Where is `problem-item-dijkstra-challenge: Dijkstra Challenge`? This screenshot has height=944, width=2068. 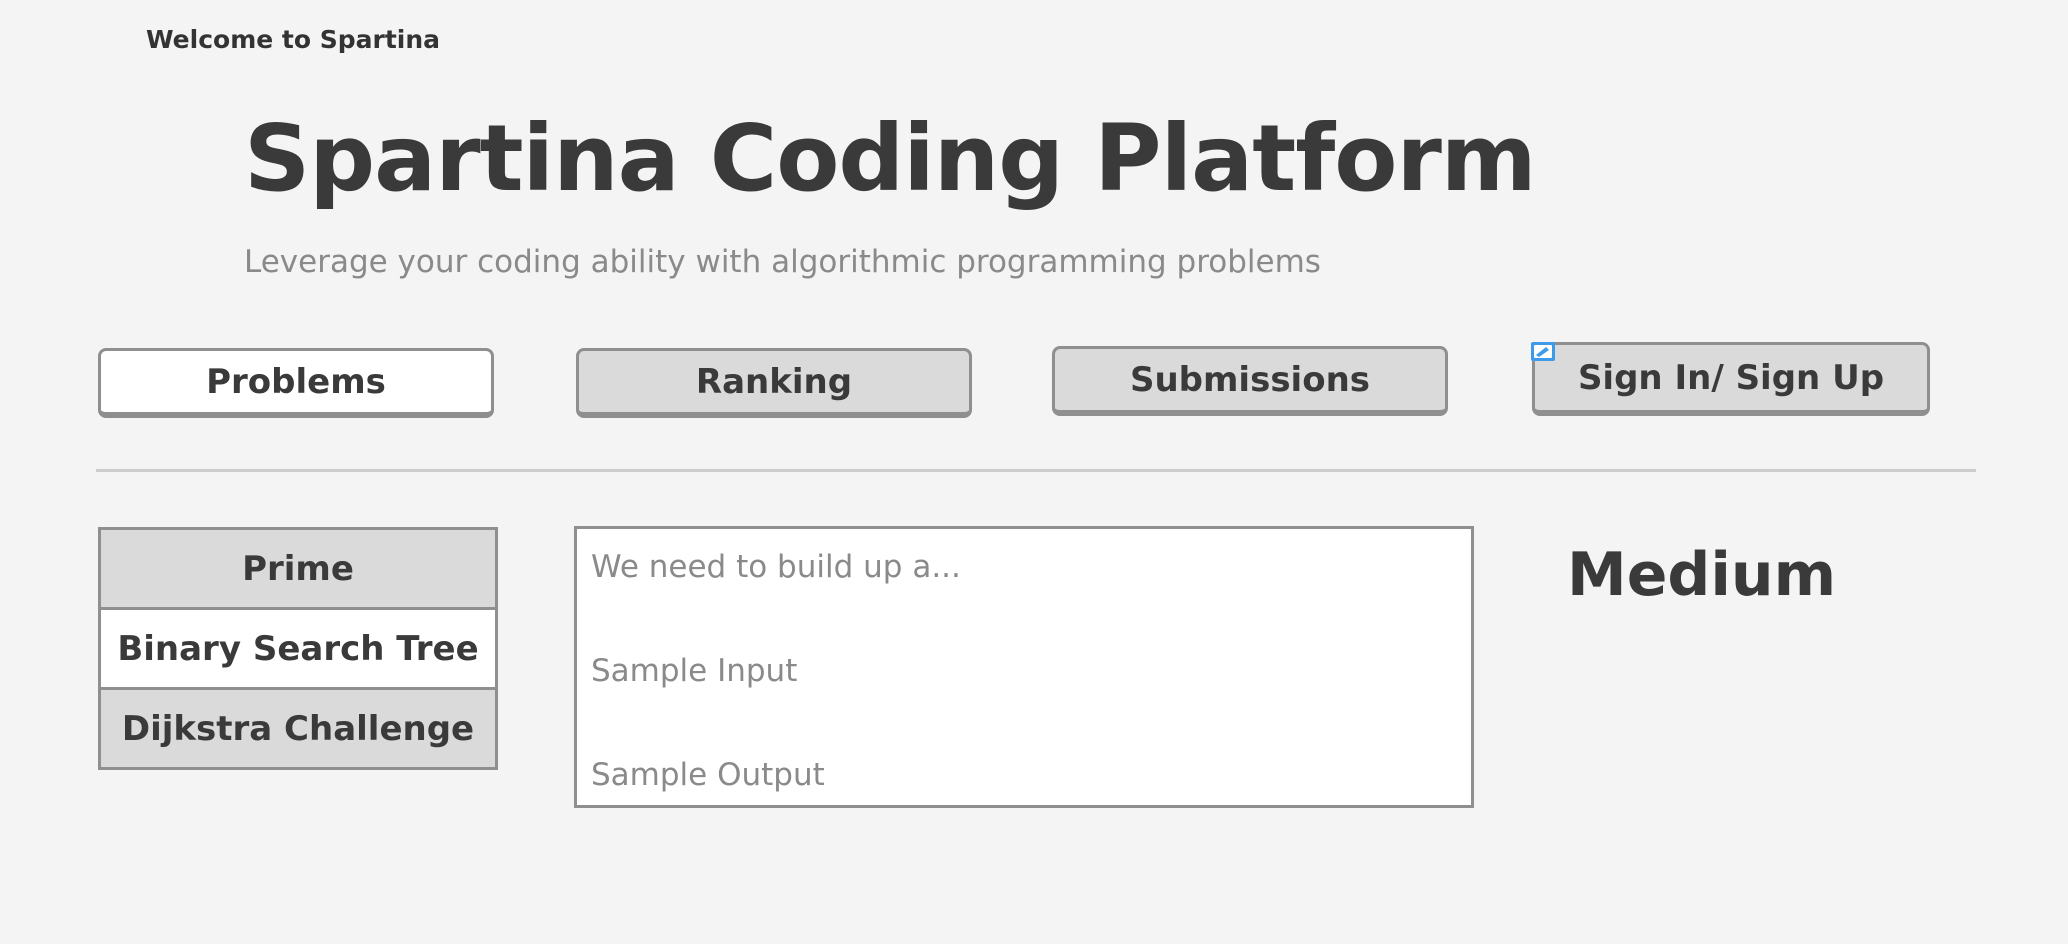 problem-item-dijkstra-challenge: Dijkstra Challenge is located at coordinates (298, 728).